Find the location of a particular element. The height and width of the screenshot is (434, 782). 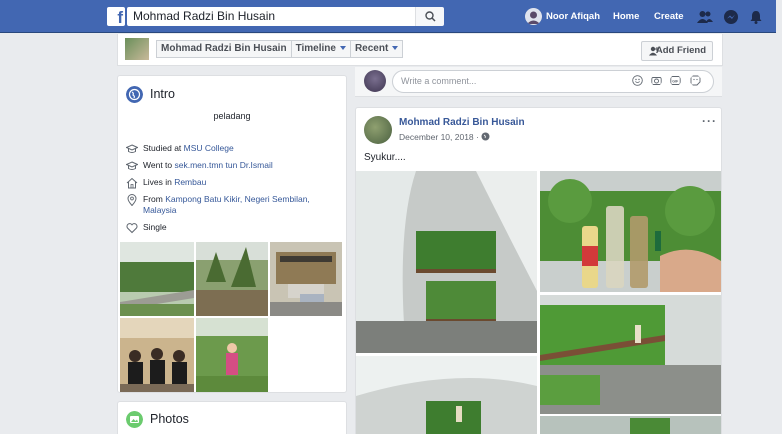

add-friend-button: Add Friend is located at coordinates (677, 51).